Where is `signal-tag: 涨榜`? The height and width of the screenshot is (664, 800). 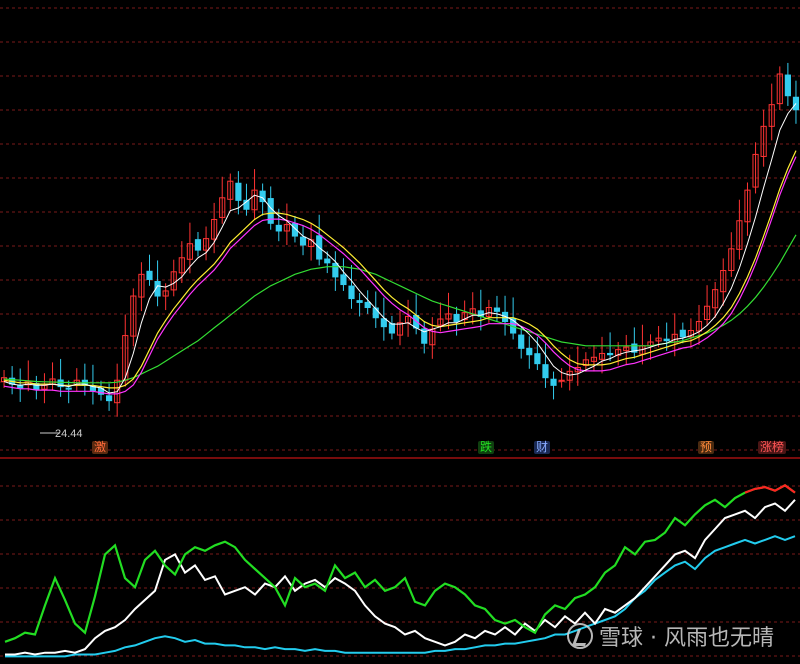
signal-tag: 涨榜 is located at coordinates (772, 447).